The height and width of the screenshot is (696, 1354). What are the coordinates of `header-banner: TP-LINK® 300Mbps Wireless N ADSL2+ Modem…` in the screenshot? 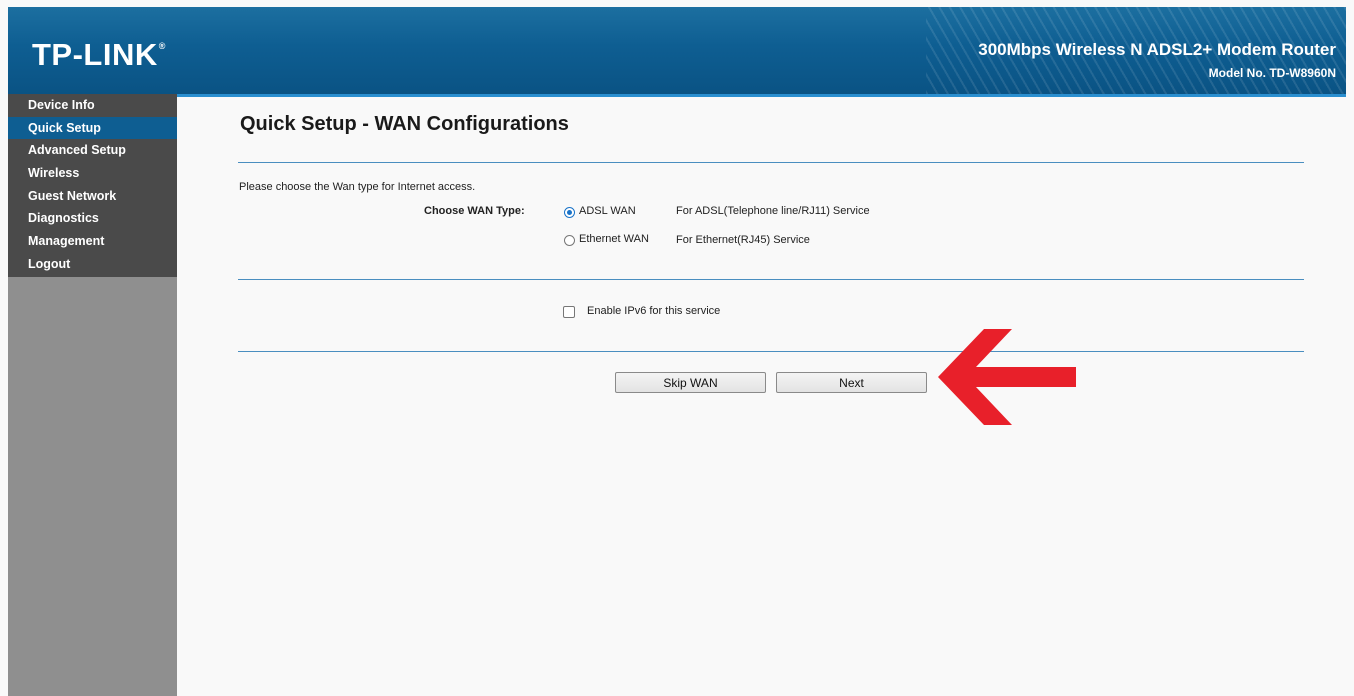 It's located at (677, 52).